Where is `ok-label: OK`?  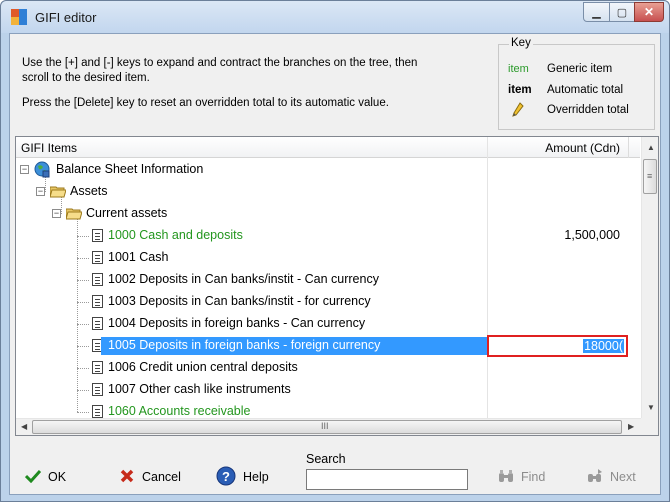 ok-label: OK is located at coordinates (57, 477).